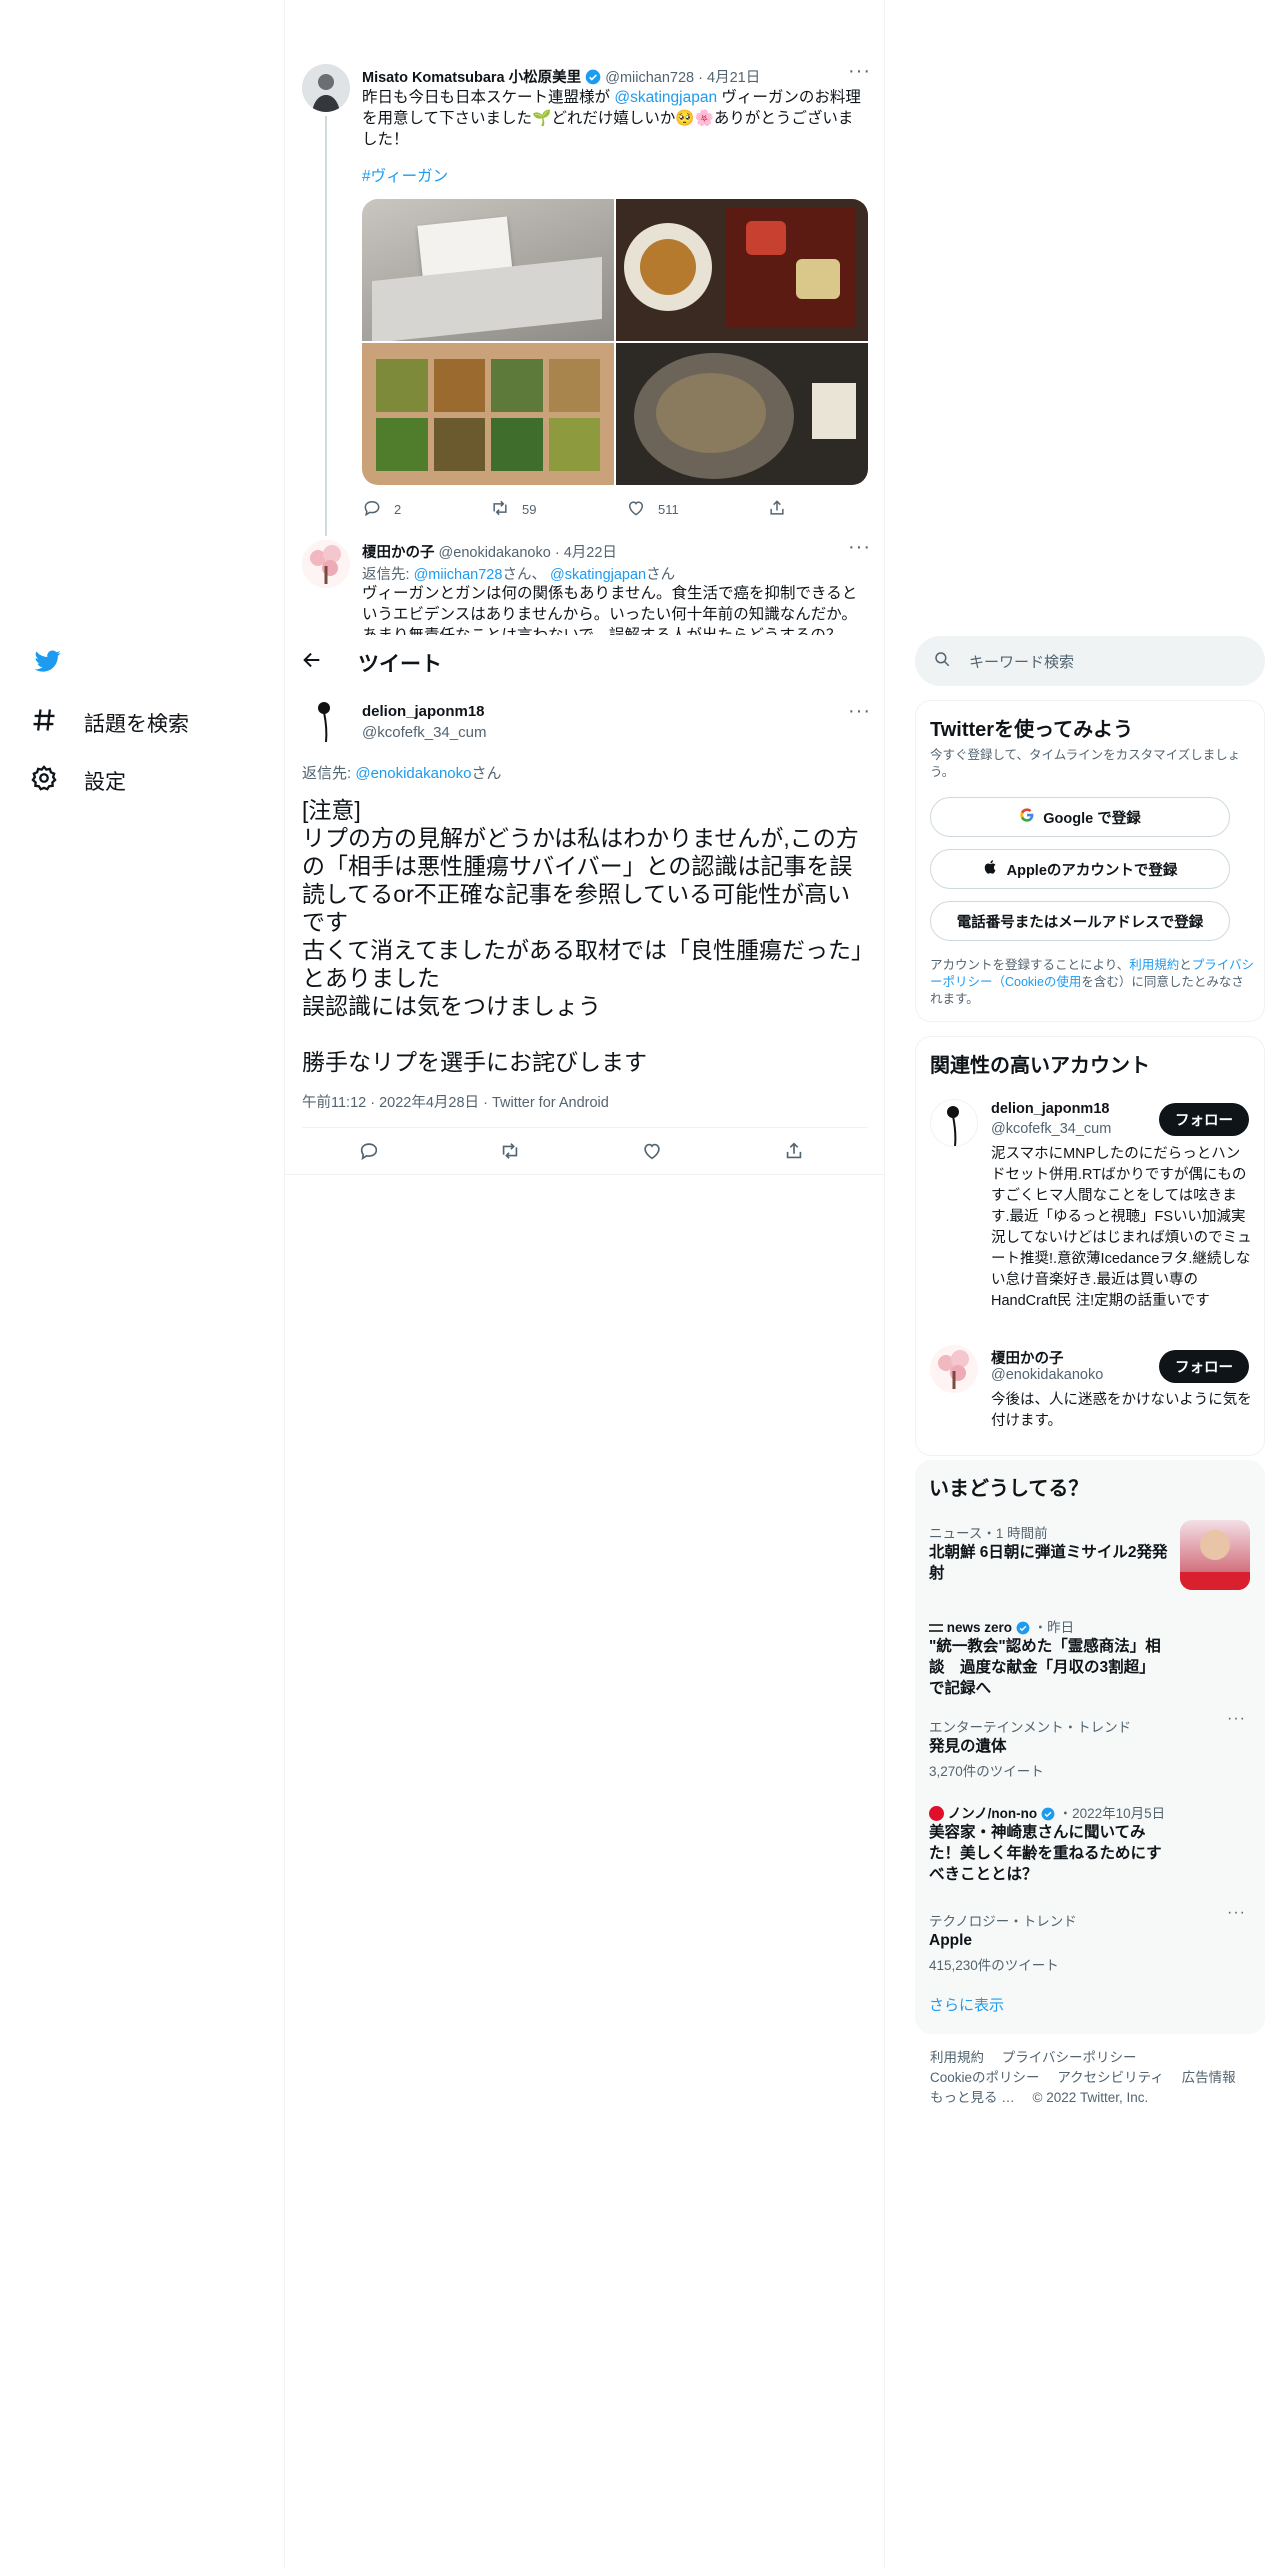 Image resolution: width=1284 pixels, height=2568 pixels. I want to click on tweet-line: [注意], so click(331, 810).